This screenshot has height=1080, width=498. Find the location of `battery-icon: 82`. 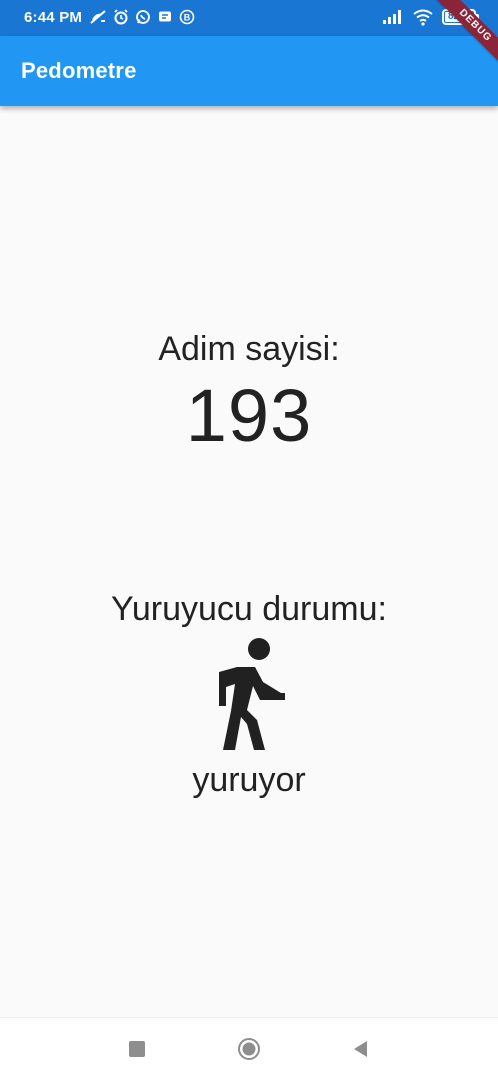

battery-icon: 82 is located at coordinates (460, 17).